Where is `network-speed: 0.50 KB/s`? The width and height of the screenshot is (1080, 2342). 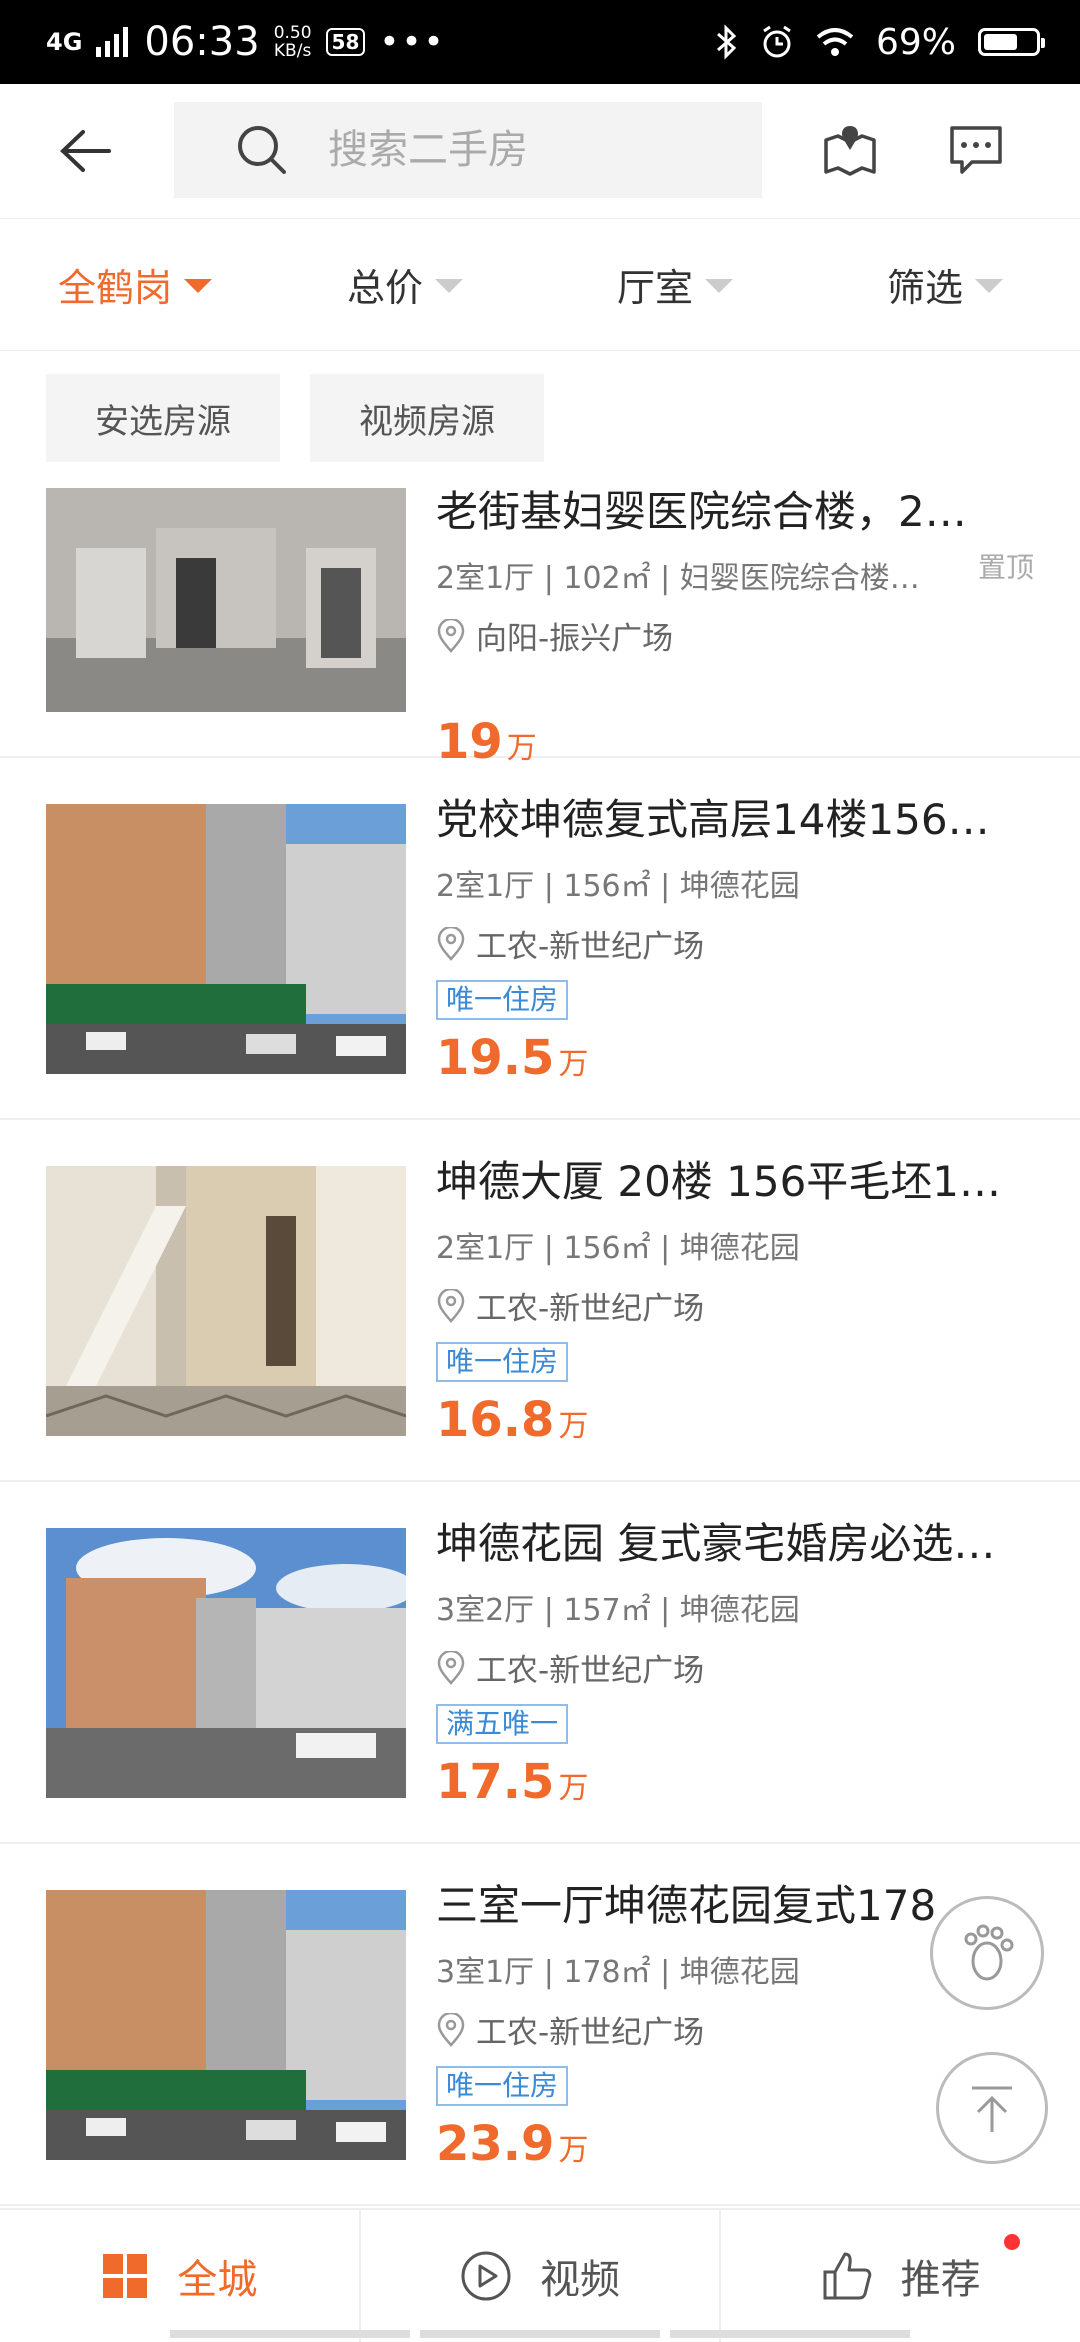 network-speed: 0.50 KB/s is located at coordinates (293, 42).